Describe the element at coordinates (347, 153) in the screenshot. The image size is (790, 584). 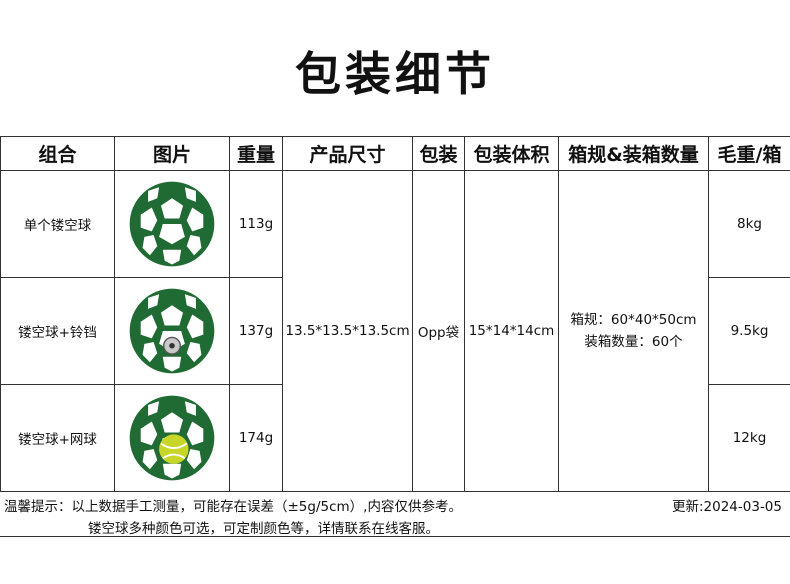
I see `header-product-size: 产品尺寸` at that location.